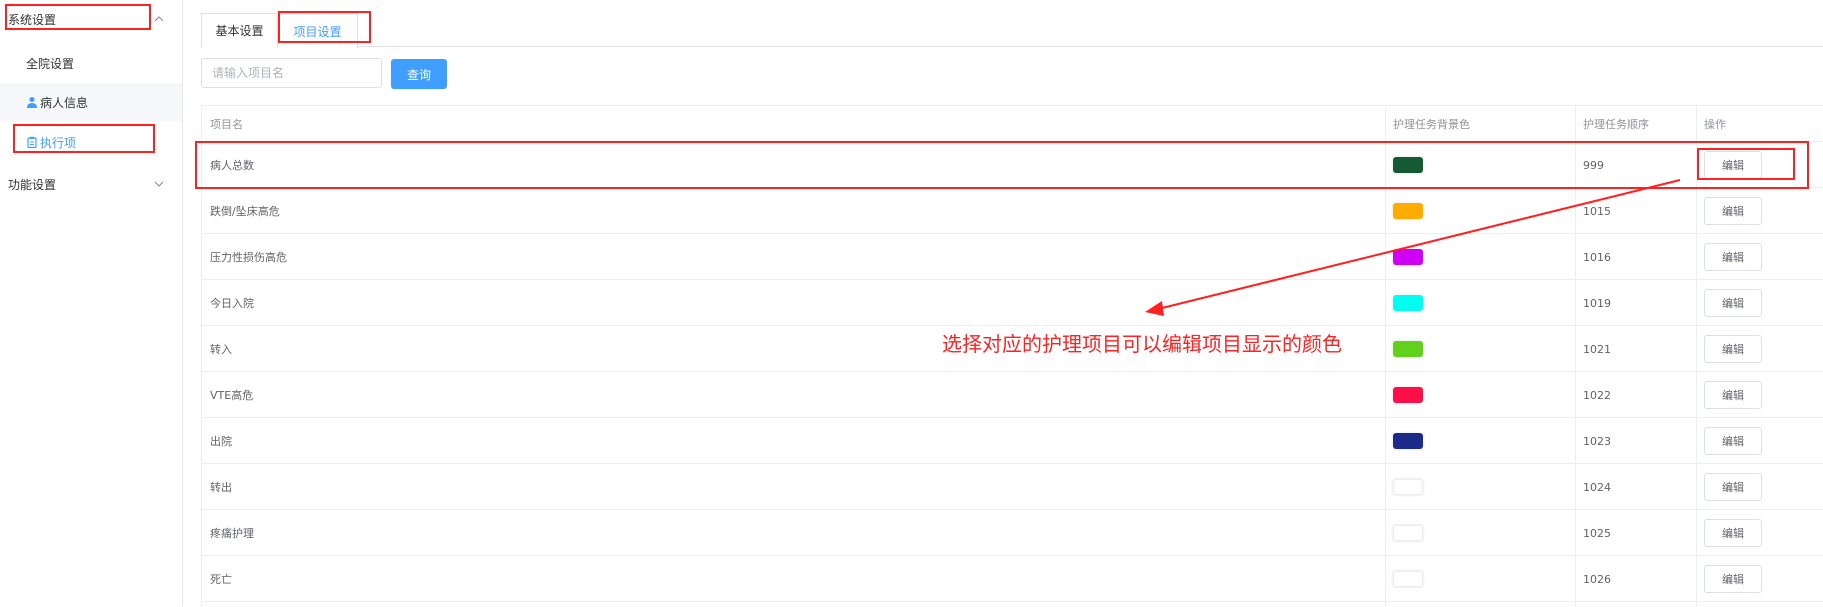  What do you see at coordinates (1142, 344) in the screenshot?
I see `annotation-callout: 选择对应的护理项目可以编辑项目显示的颜色` at bounding box center [1142, 344].